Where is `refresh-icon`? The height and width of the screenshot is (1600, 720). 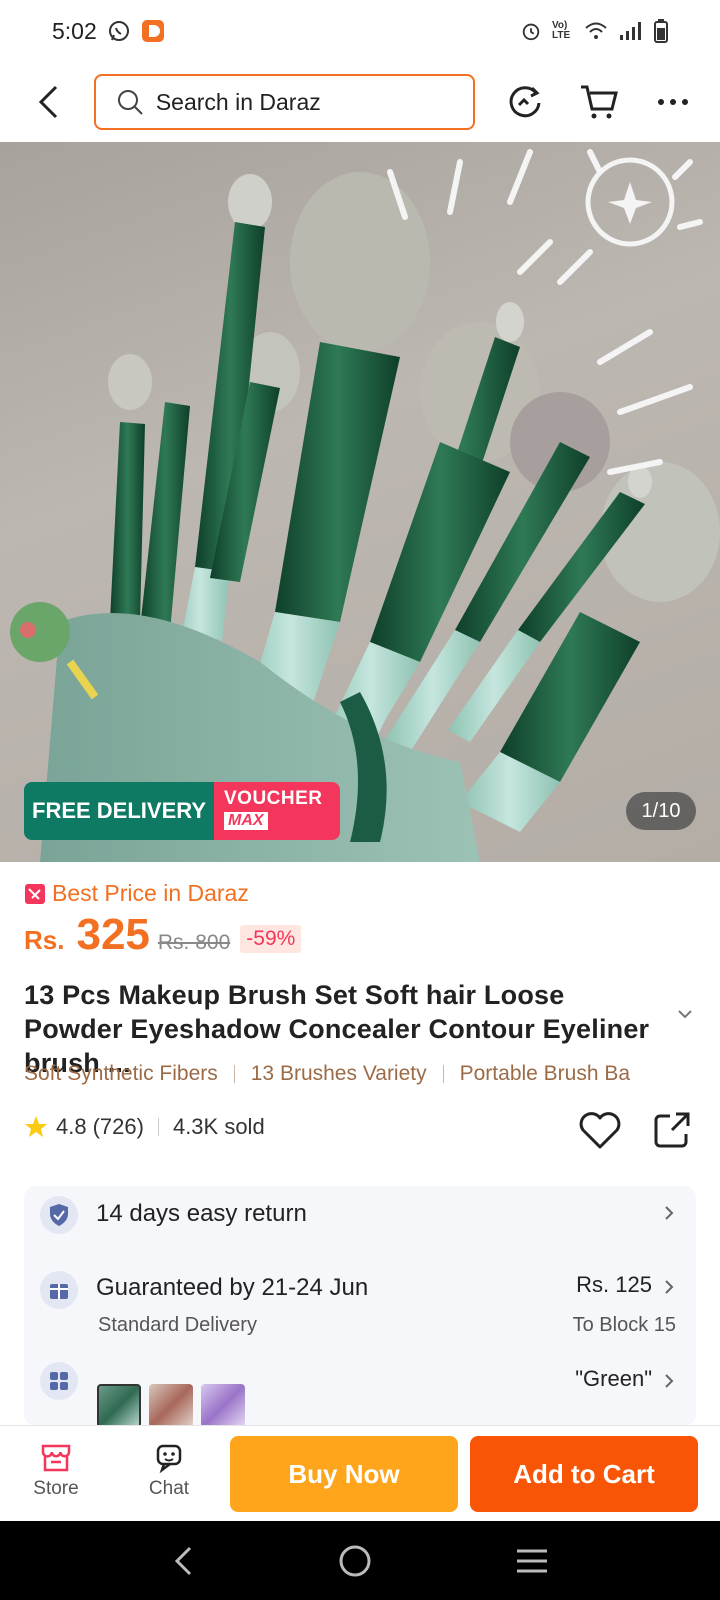 refresh-icon is located at coordinates (525, 102).